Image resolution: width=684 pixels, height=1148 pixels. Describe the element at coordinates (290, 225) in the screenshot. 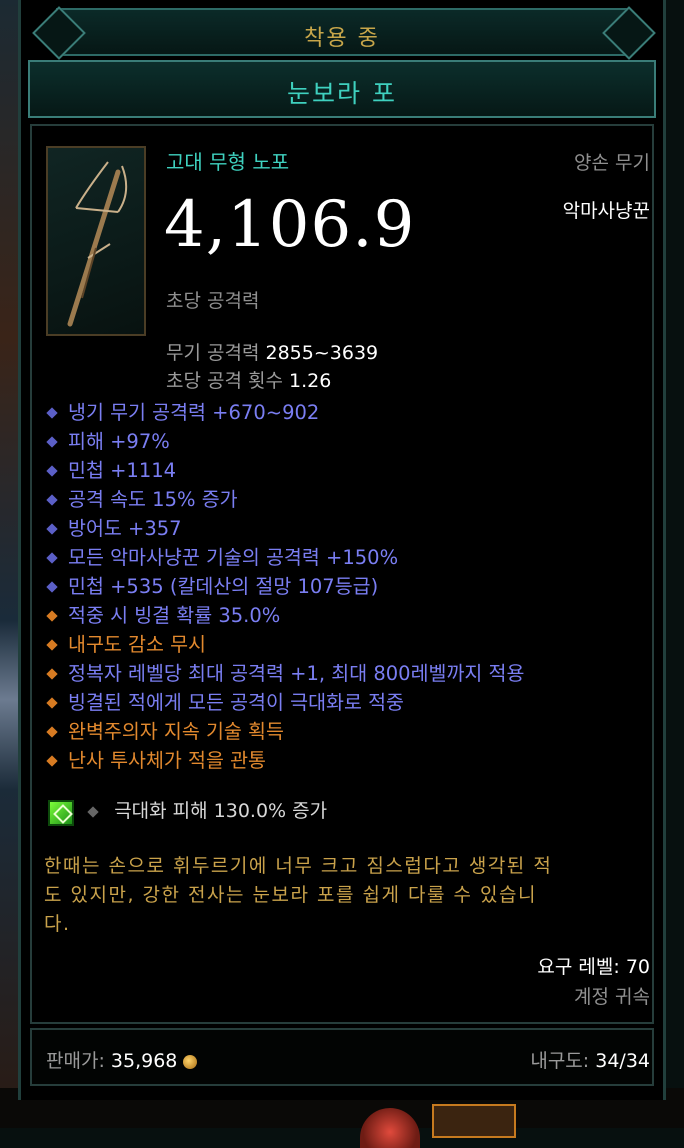

I see `dps-value: 4,106.9` at that location.